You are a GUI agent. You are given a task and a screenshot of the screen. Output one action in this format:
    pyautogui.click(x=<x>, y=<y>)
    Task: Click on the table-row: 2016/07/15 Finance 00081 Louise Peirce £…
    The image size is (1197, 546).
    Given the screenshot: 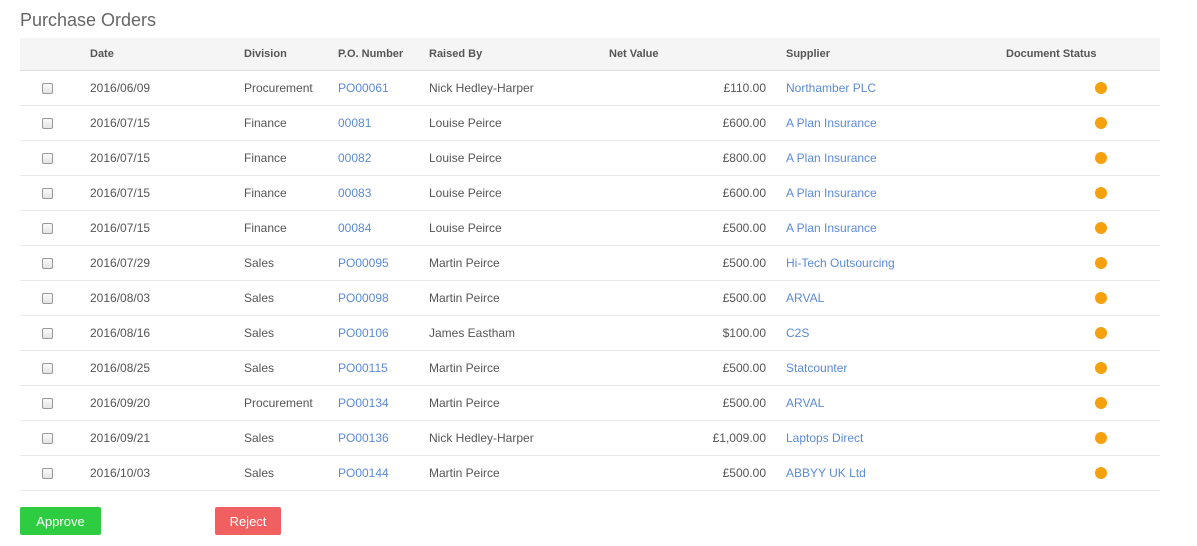 What is the action you would take?
    pyautogui.click(x=590, y=123)
    